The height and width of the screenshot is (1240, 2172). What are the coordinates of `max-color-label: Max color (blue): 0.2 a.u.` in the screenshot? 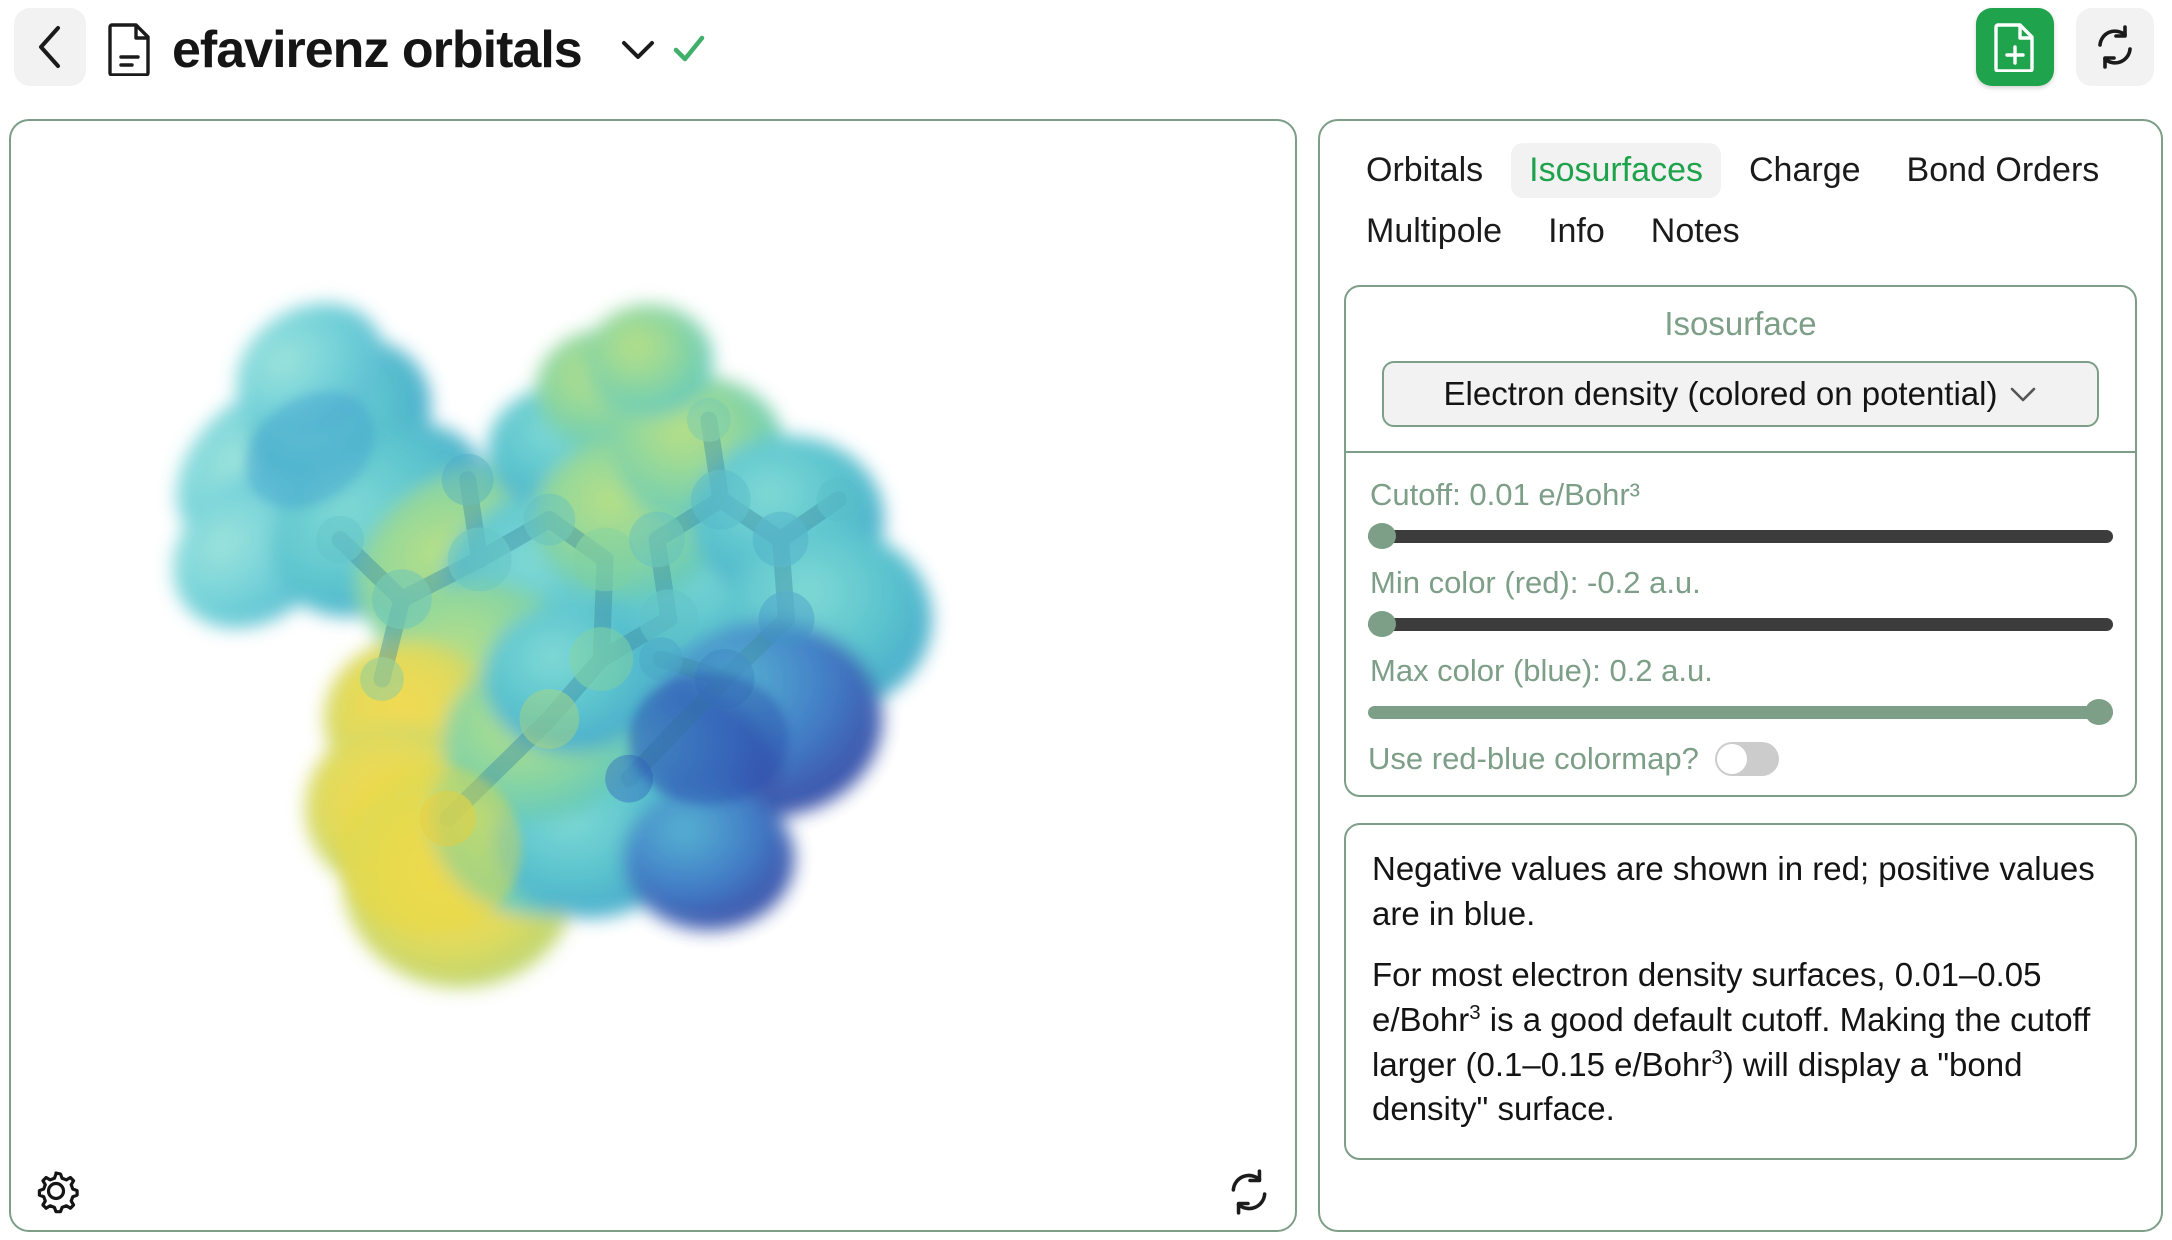 It's located at (1541, 670).